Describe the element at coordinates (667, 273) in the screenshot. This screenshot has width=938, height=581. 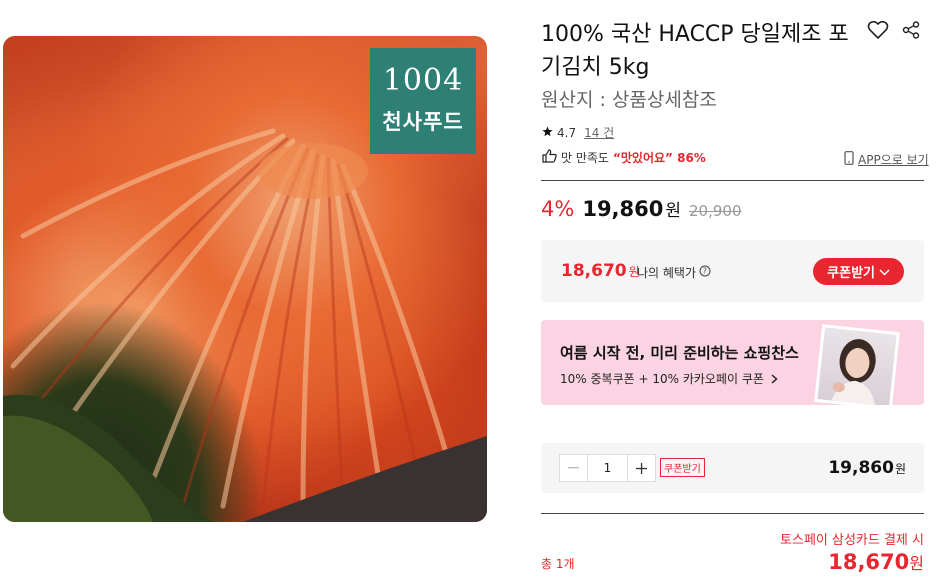
I see `benefit-label-text: 나의 혜택가` at that location.